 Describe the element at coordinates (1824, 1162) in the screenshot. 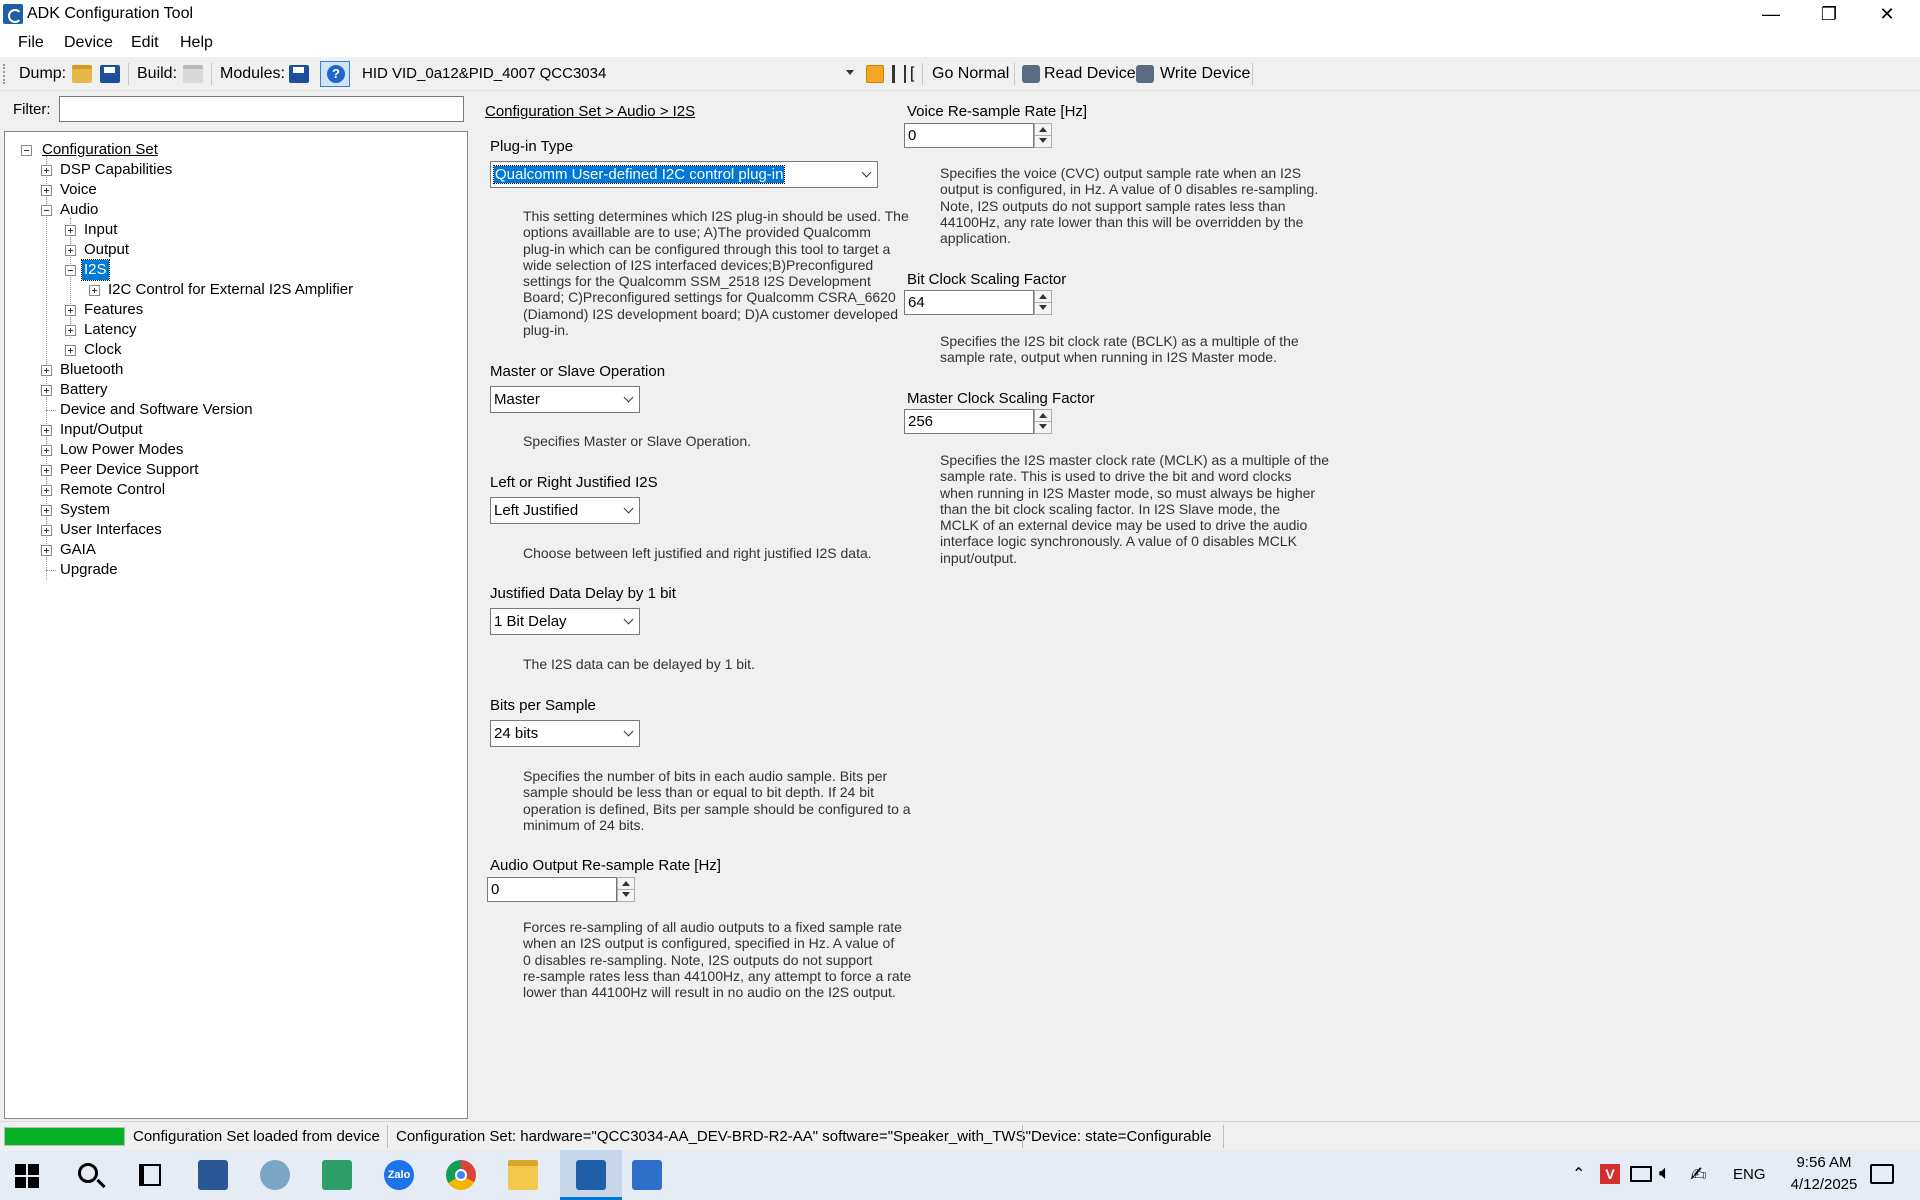

I see `tray-time: 9:56 AM` at that location.